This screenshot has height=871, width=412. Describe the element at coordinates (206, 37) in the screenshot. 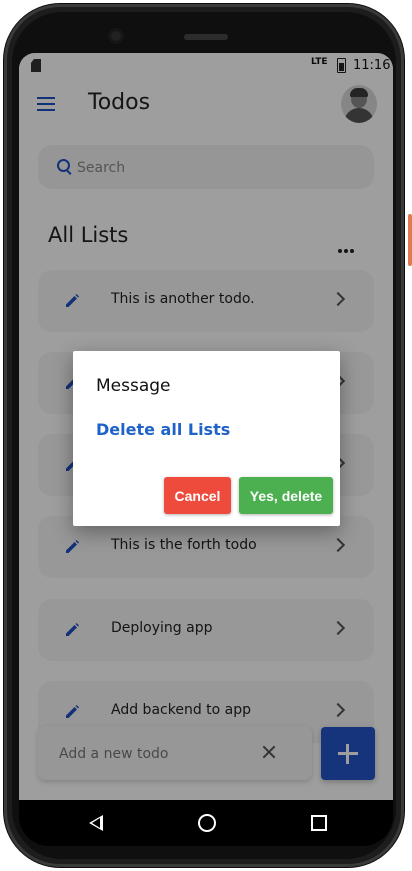

I see `earpiece-speaker` at that location.